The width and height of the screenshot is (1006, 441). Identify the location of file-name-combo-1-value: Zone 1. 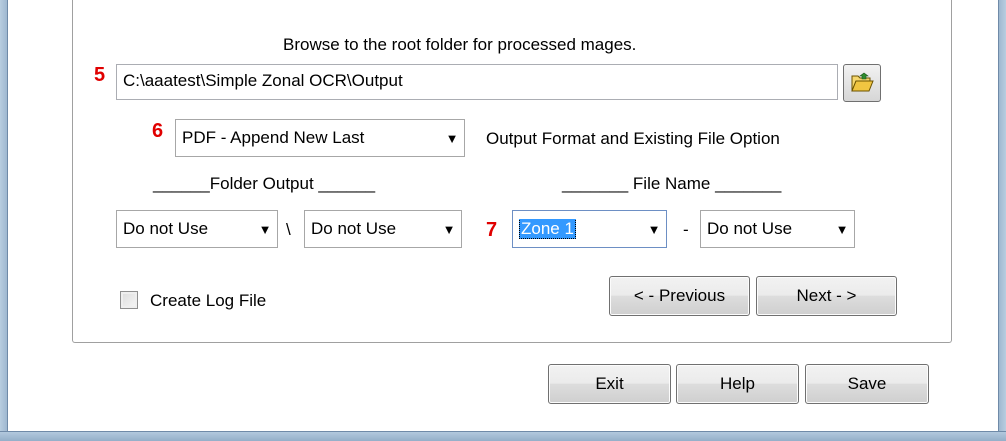
(547, 229).